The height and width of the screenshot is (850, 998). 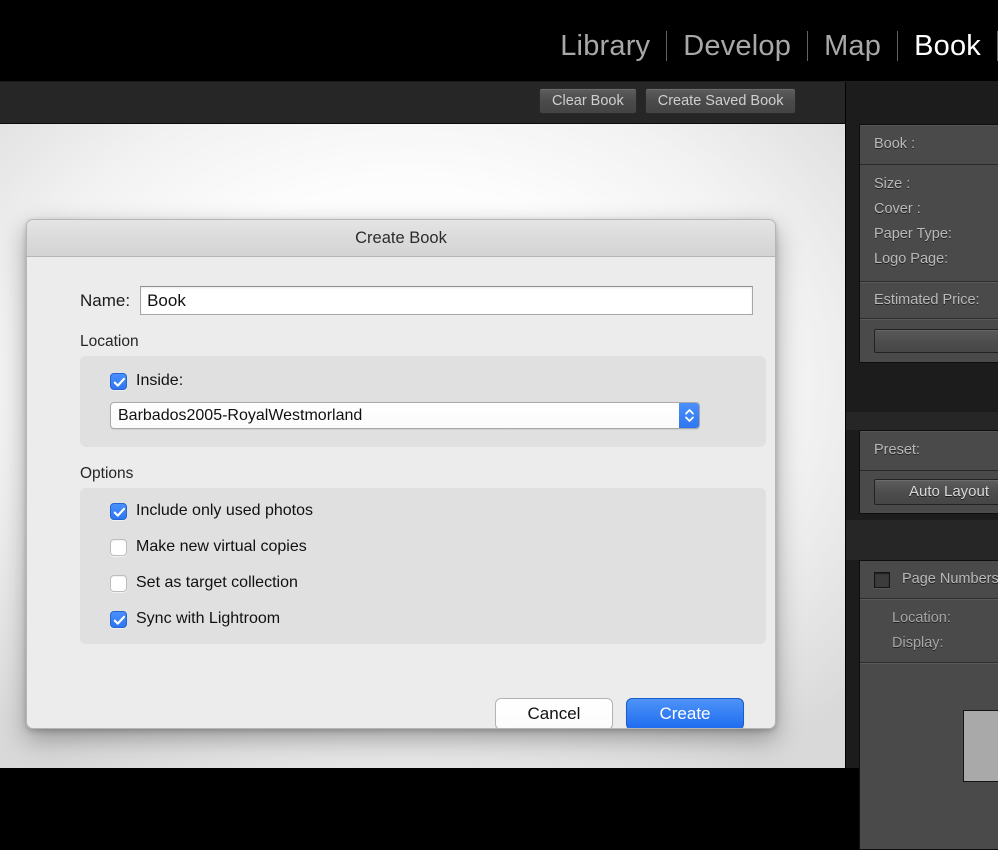 I want to click on page-panel: Page Numbers Location: Display:, so click(x=928, y=705).